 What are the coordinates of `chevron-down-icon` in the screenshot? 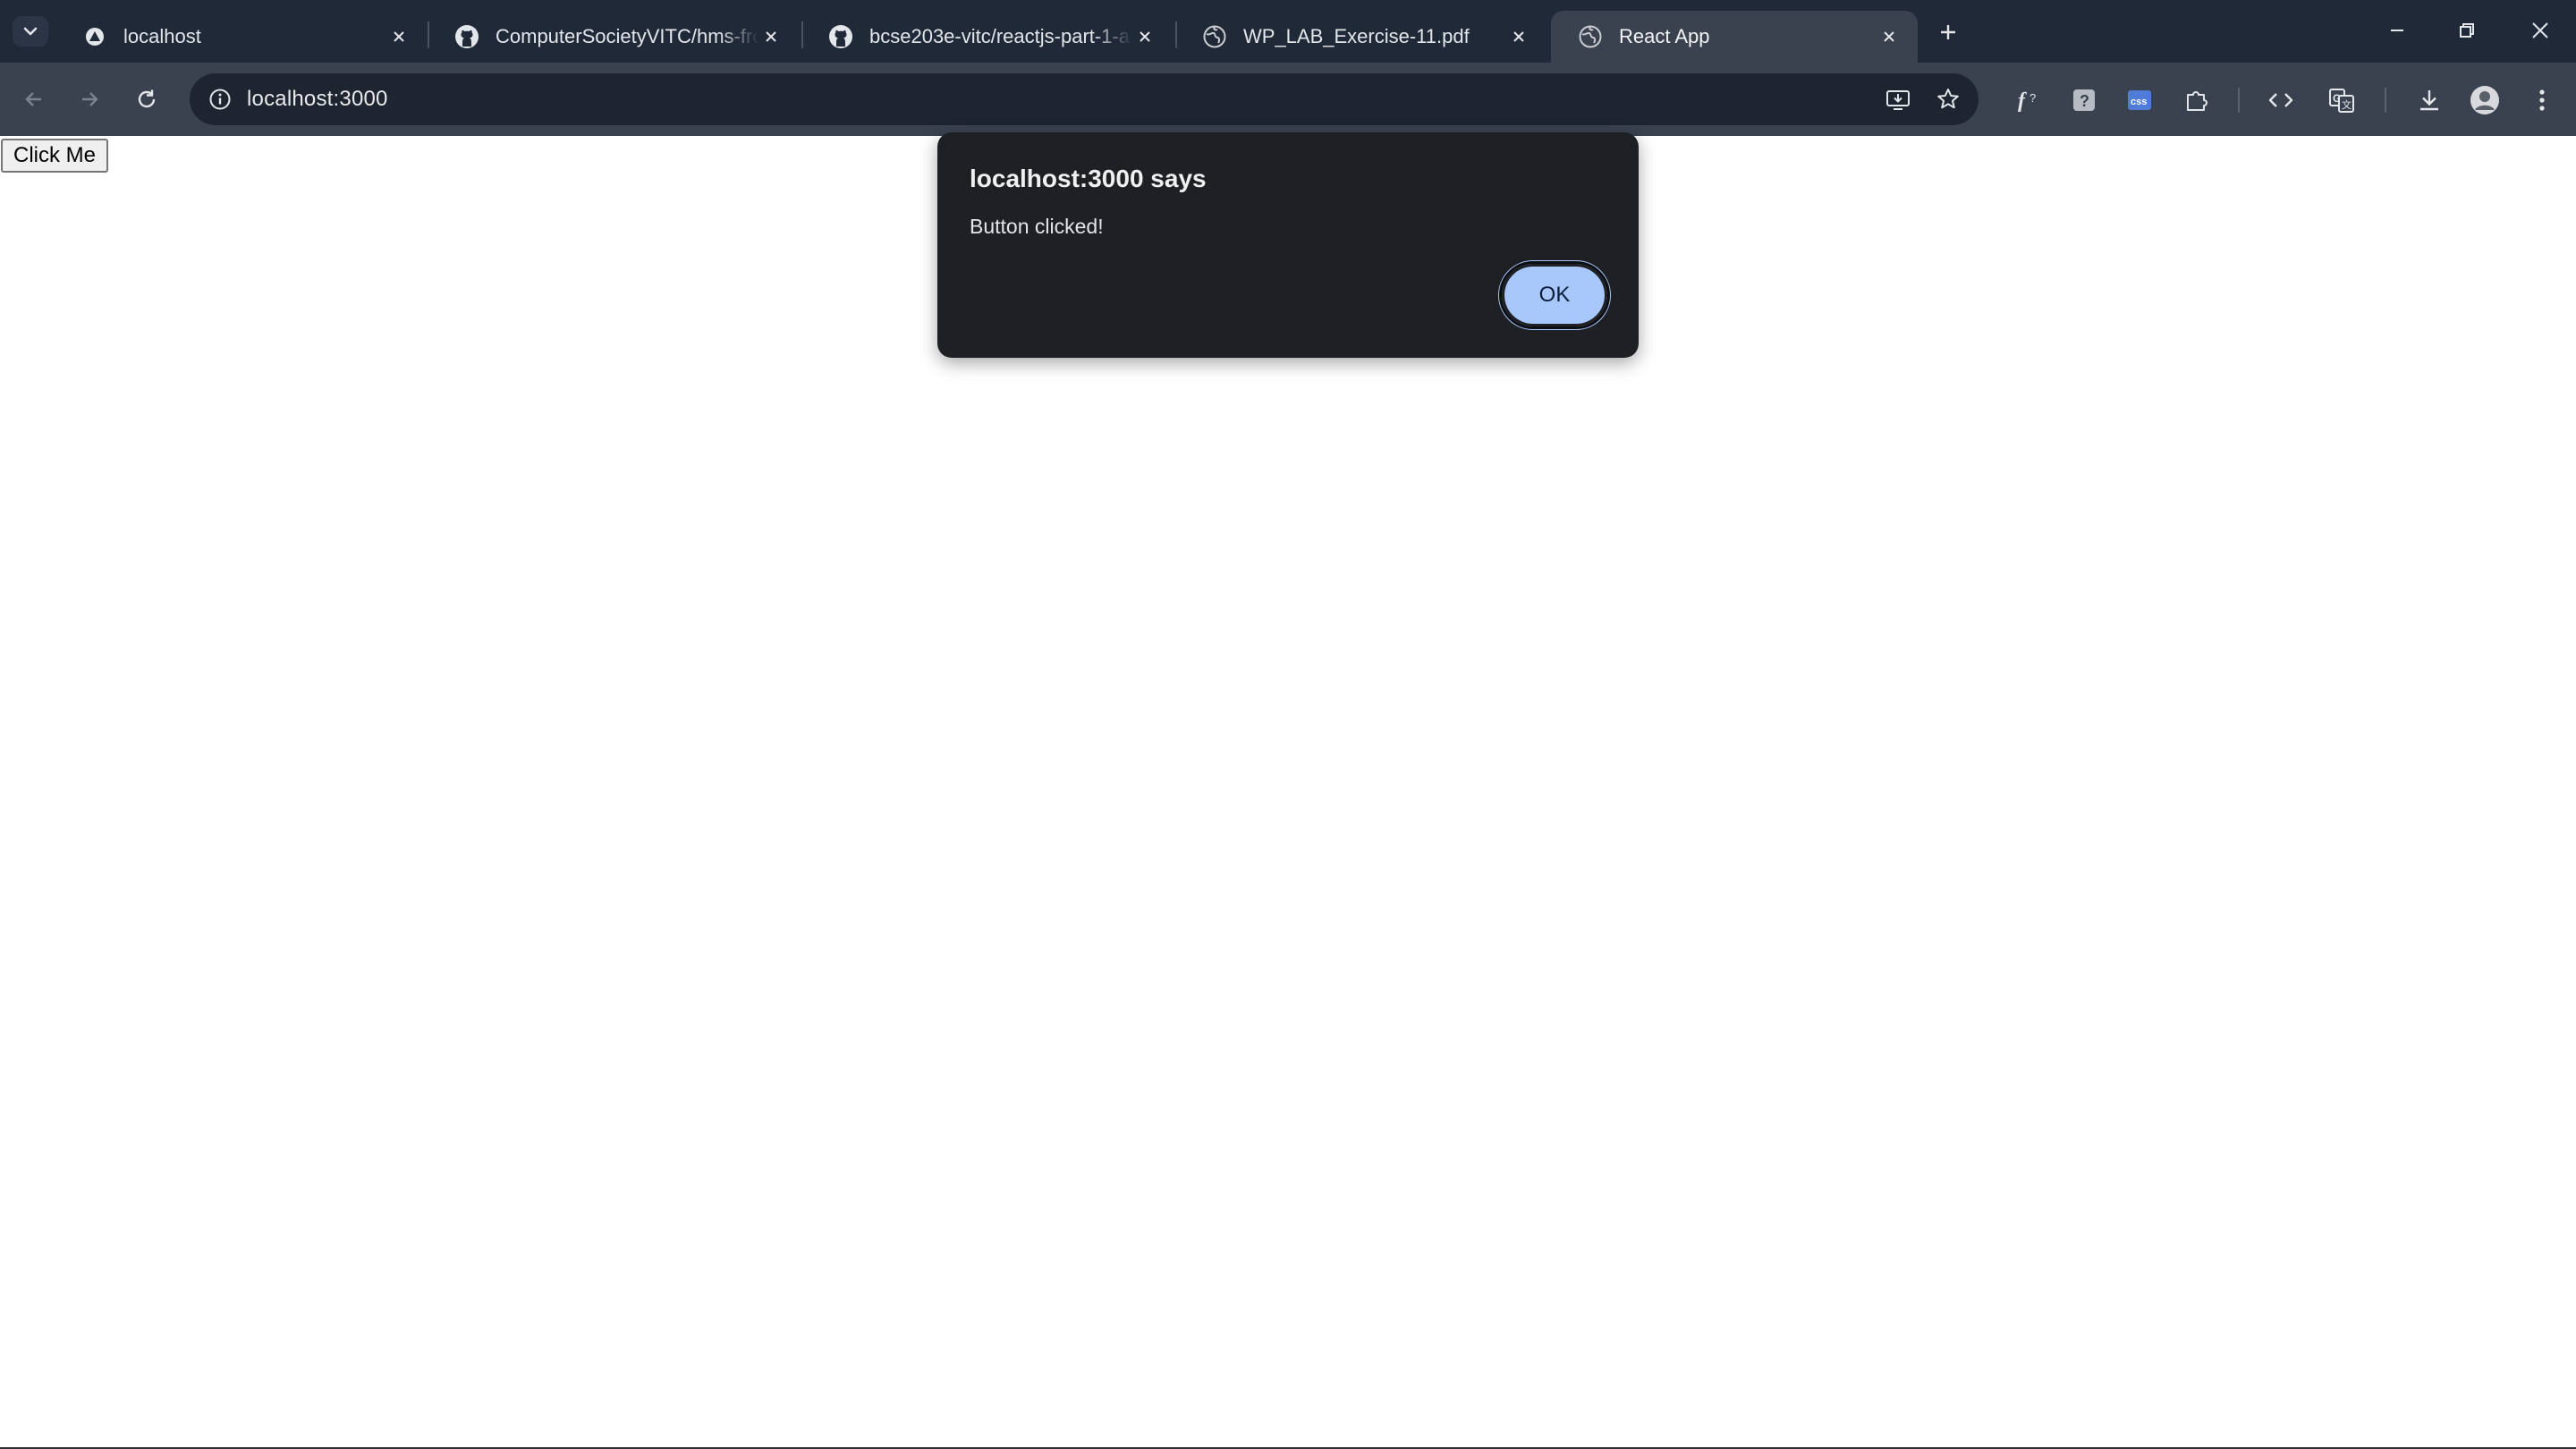 It's located at (30, 31).